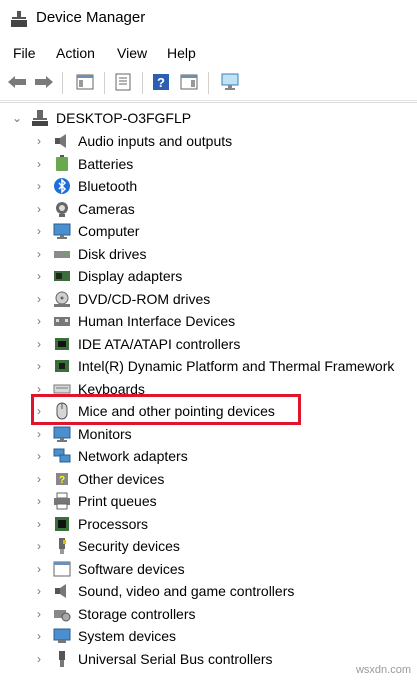 Image resolution: width=417 pixels, height=681 pixels. I want to click on tree-item-label: Print queues, so click(117, 501).